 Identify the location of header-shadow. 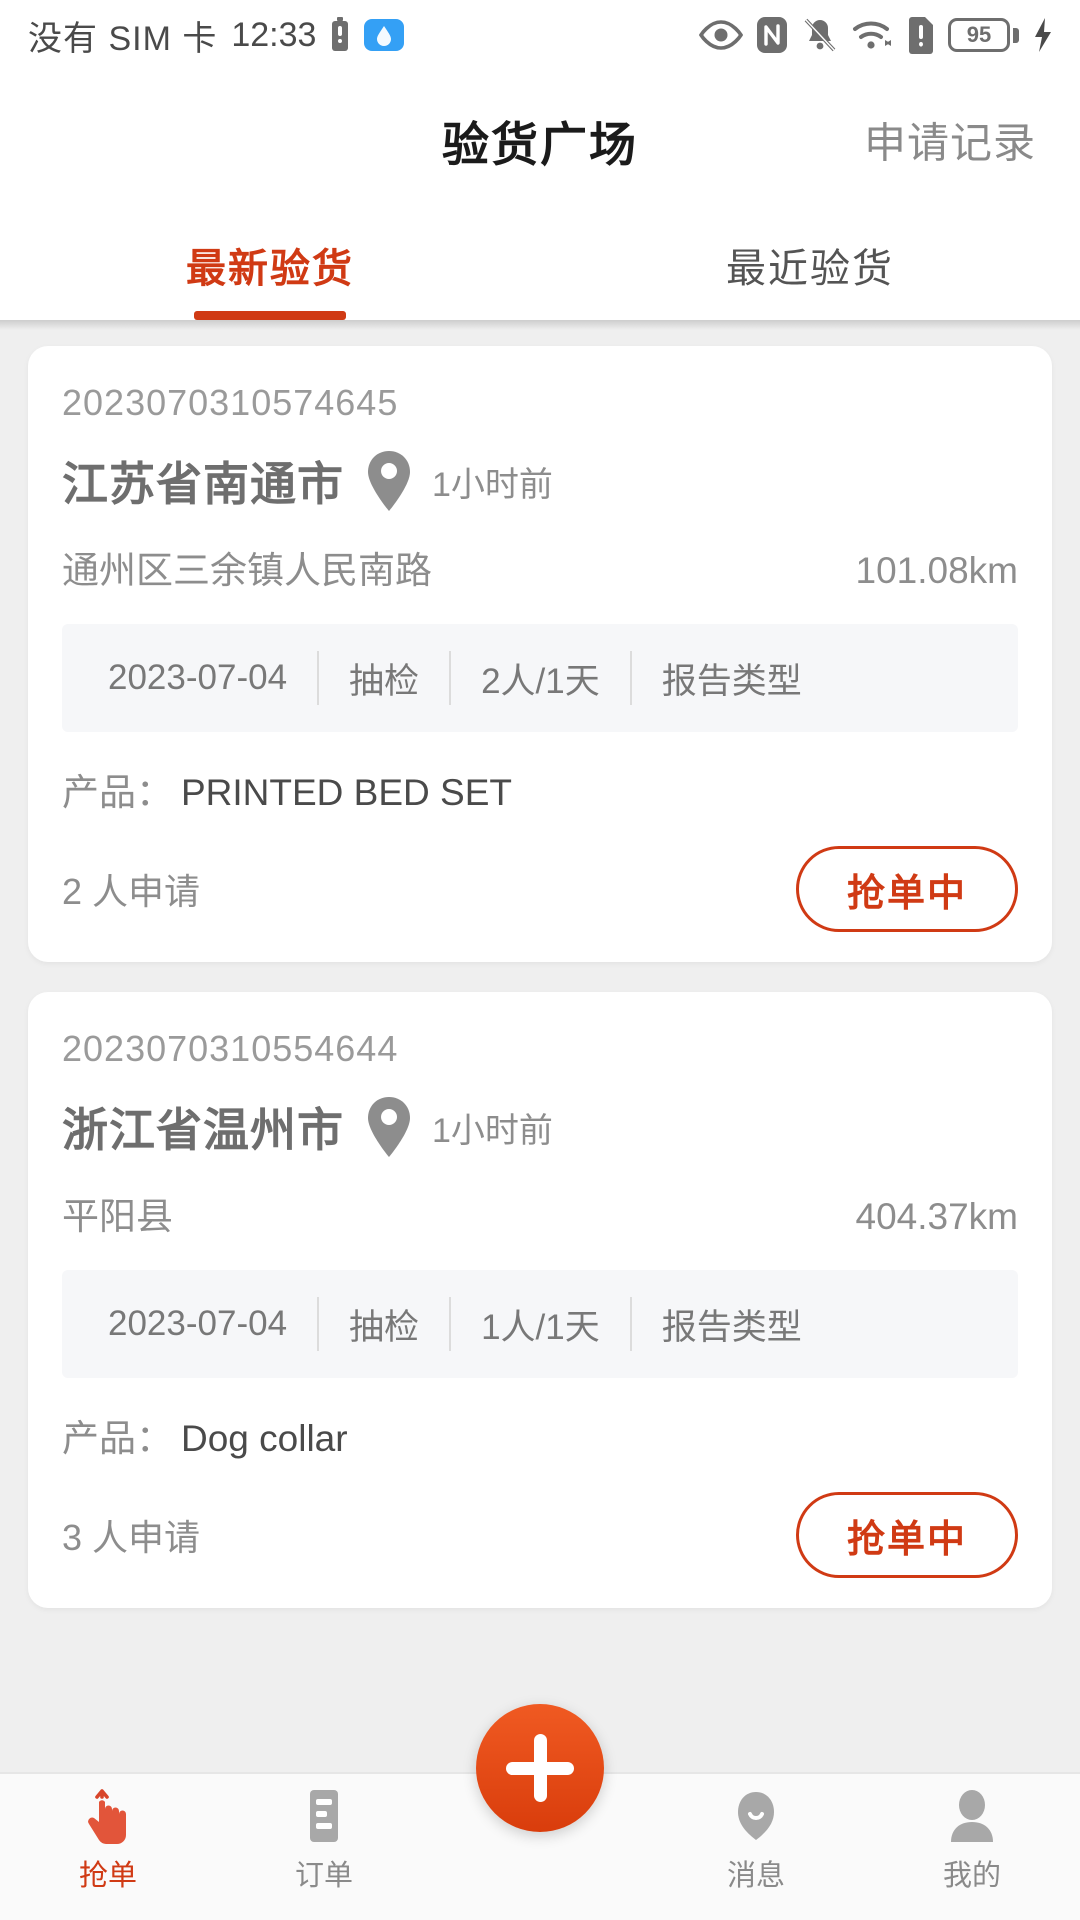
(540, 325).